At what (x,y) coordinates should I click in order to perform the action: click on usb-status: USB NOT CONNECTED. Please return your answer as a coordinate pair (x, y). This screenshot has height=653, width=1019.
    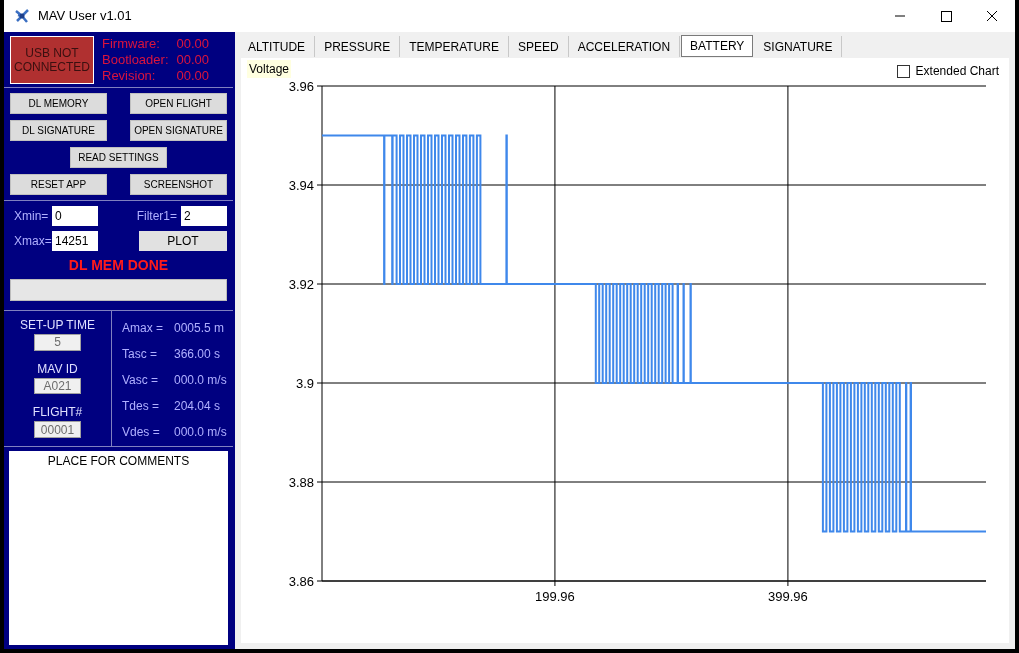
    Looking at the image, I should click on (52, 59).